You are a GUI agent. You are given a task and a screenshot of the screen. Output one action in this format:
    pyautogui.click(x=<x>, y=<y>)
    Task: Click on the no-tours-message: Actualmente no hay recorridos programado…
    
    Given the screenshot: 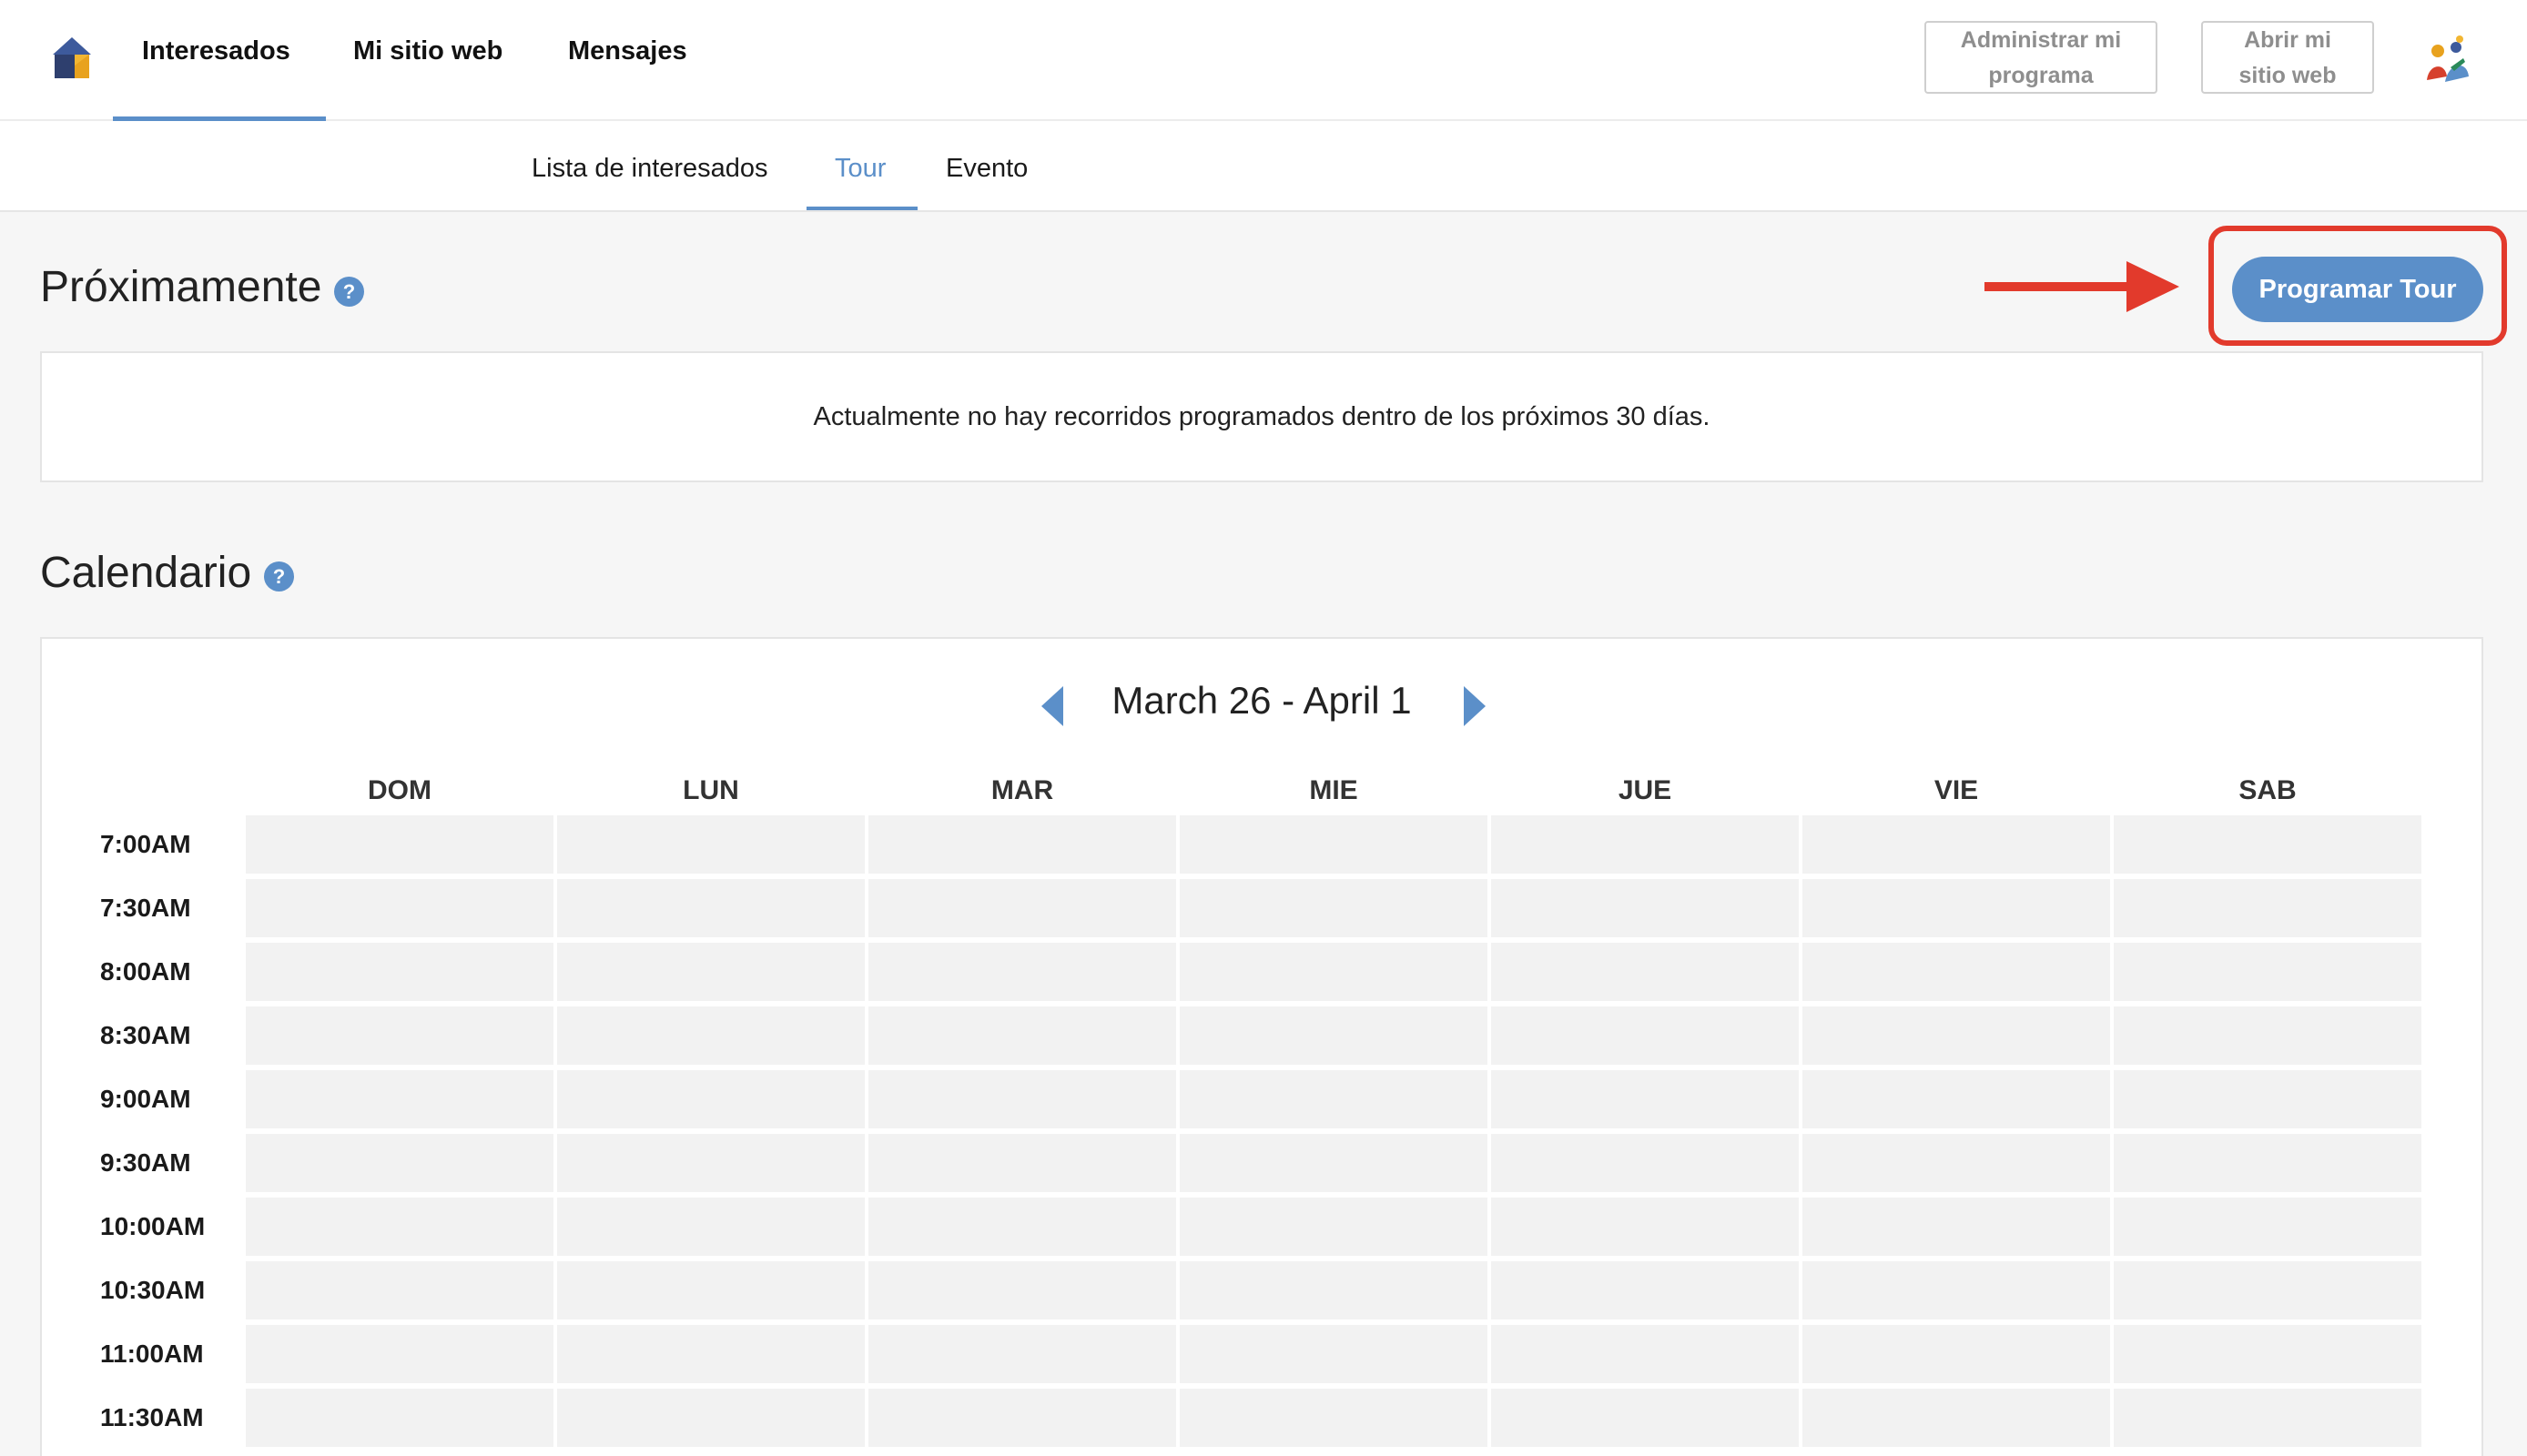 What is the action you would take?
    pyautogui.click(x=1261, y=417)
    